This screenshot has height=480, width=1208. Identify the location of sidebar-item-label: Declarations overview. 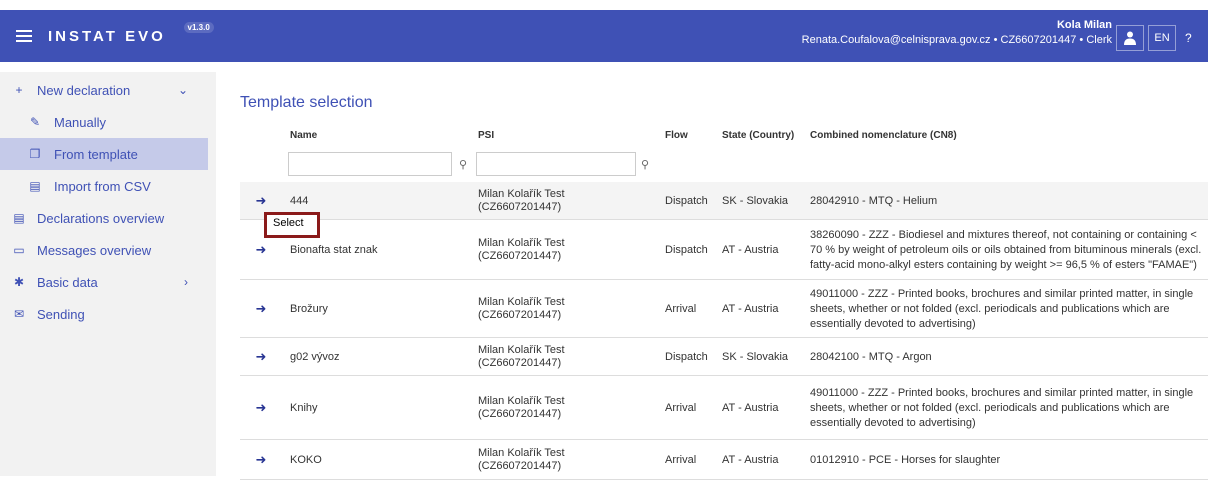
(101, 218).